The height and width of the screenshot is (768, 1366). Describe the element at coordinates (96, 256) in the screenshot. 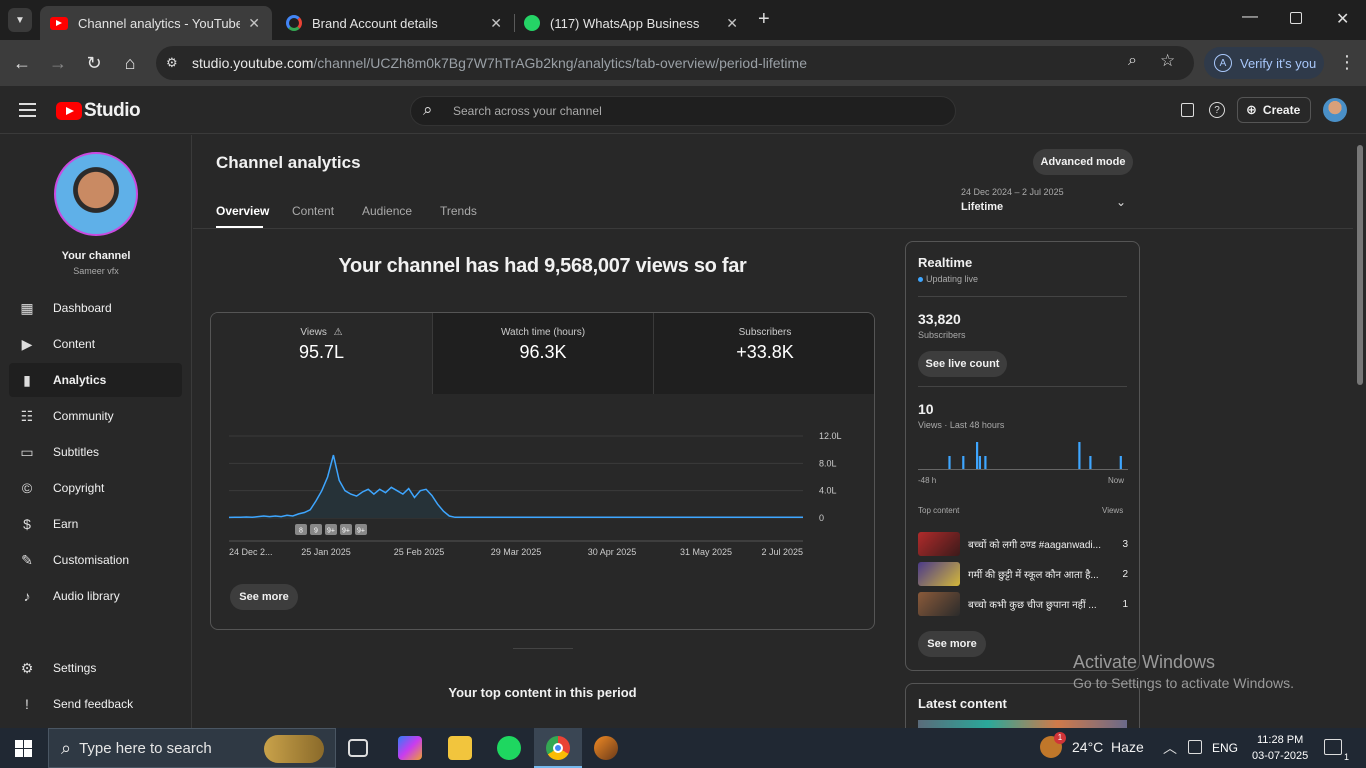

I see `channel-title: Your channel` at that location.